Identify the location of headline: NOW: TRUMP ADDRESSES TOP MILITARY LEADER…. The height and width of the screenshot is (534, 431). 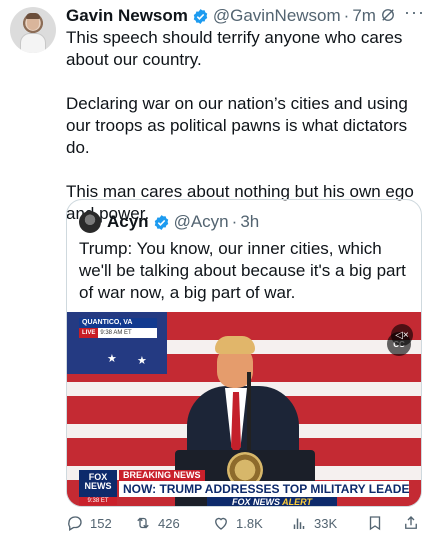
(264, 489).